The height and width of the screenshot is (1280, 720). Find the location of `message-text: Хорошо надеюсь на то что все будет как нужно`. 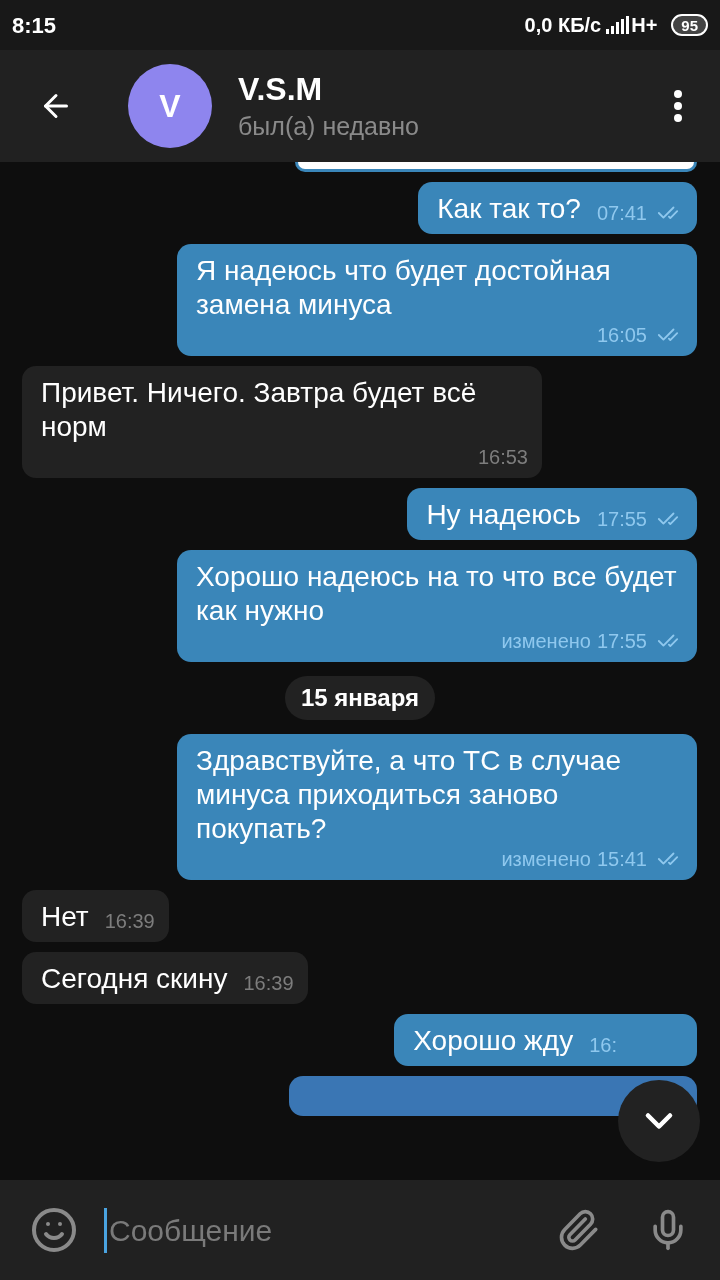

message-text: Хорошо надеюсь на то что все будет как нужно is located at coordinates (437, 594).